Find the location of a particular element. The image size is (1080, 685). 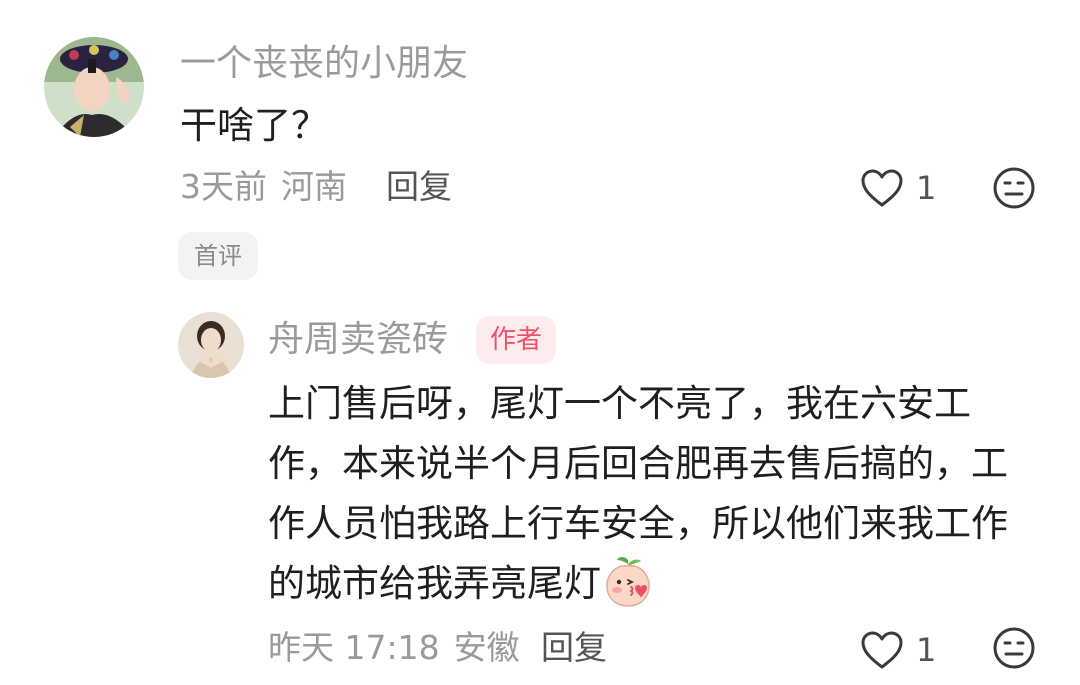

commenter-avatar-image is located at coordinates (94, 87).